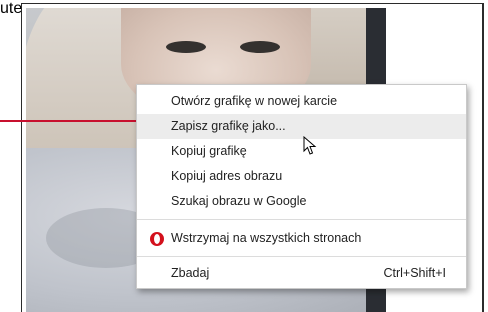 The image size is (488, 312). I want to click on menu-item-pause-all-sites: Wstrzymaj na wszystkich stronach, so click(301, 238).